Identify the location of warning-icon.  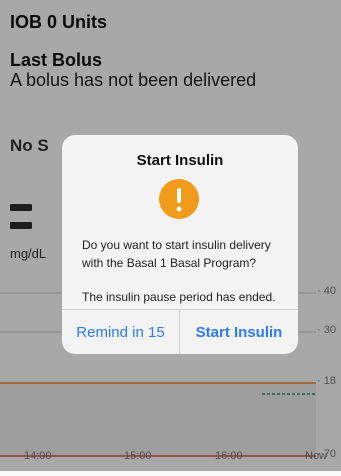
(179, 199).